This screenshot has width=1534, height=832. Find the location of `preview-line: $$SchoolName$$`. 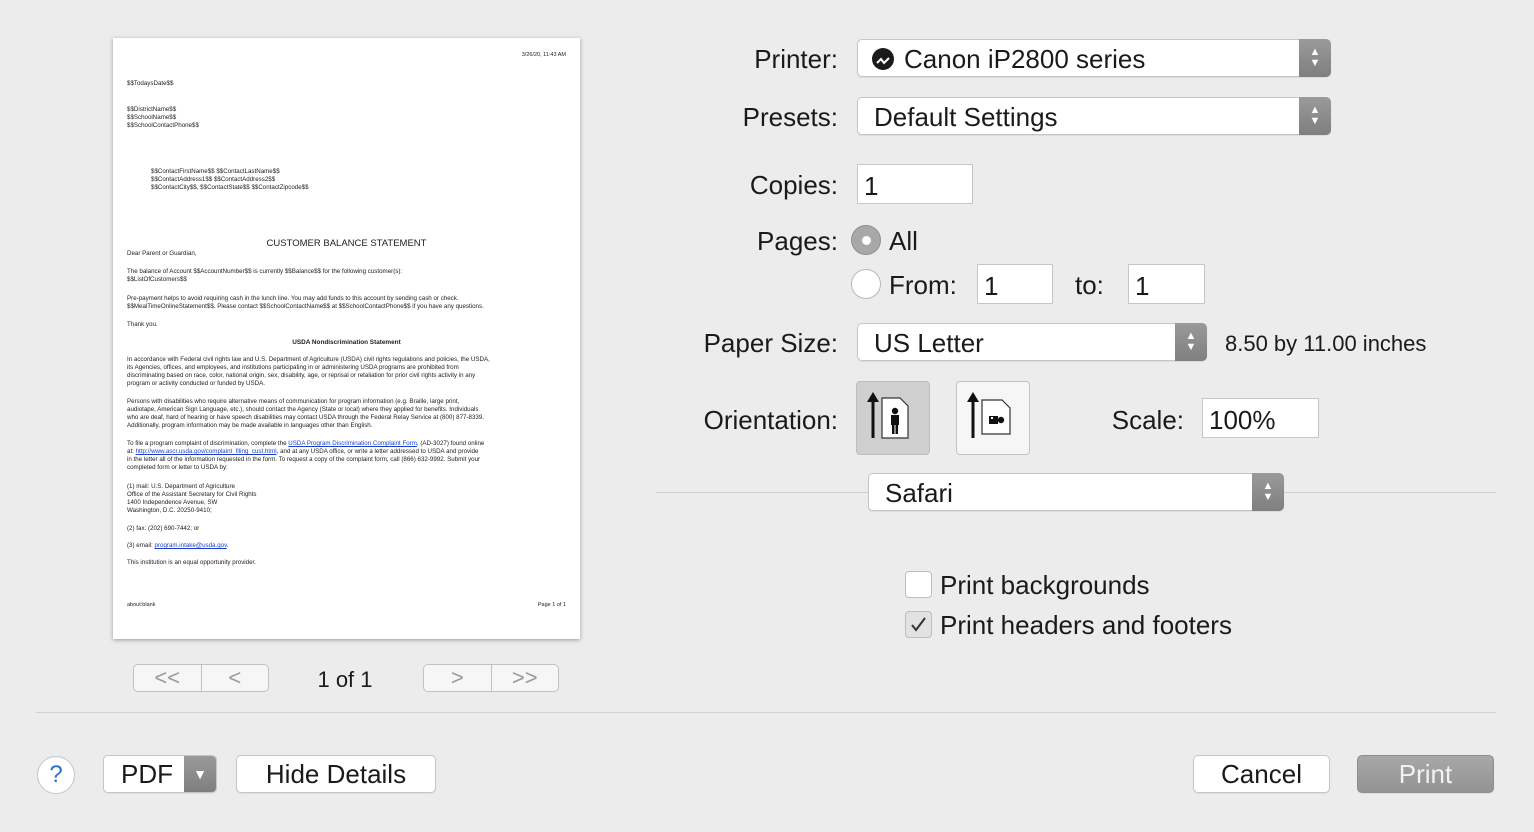

preview-line: $$SchoolName$$ is located at coordinates (152, 117).